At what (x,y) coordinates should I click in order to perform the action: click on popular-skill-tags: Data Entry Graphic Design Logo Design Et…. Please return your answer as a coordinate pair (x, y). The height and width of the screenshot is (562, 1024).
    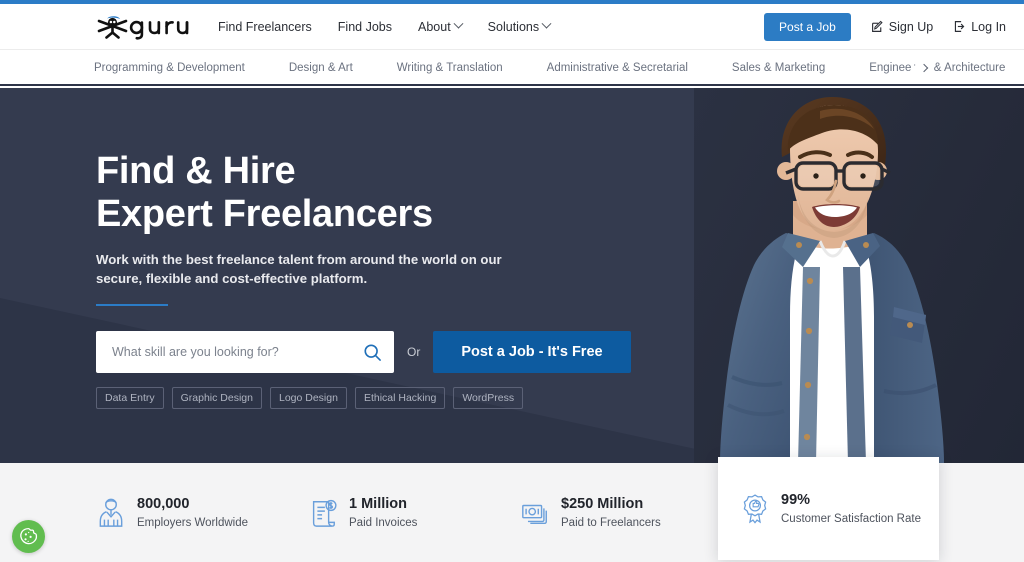
    Looking at the image, I should click on (376, 398).